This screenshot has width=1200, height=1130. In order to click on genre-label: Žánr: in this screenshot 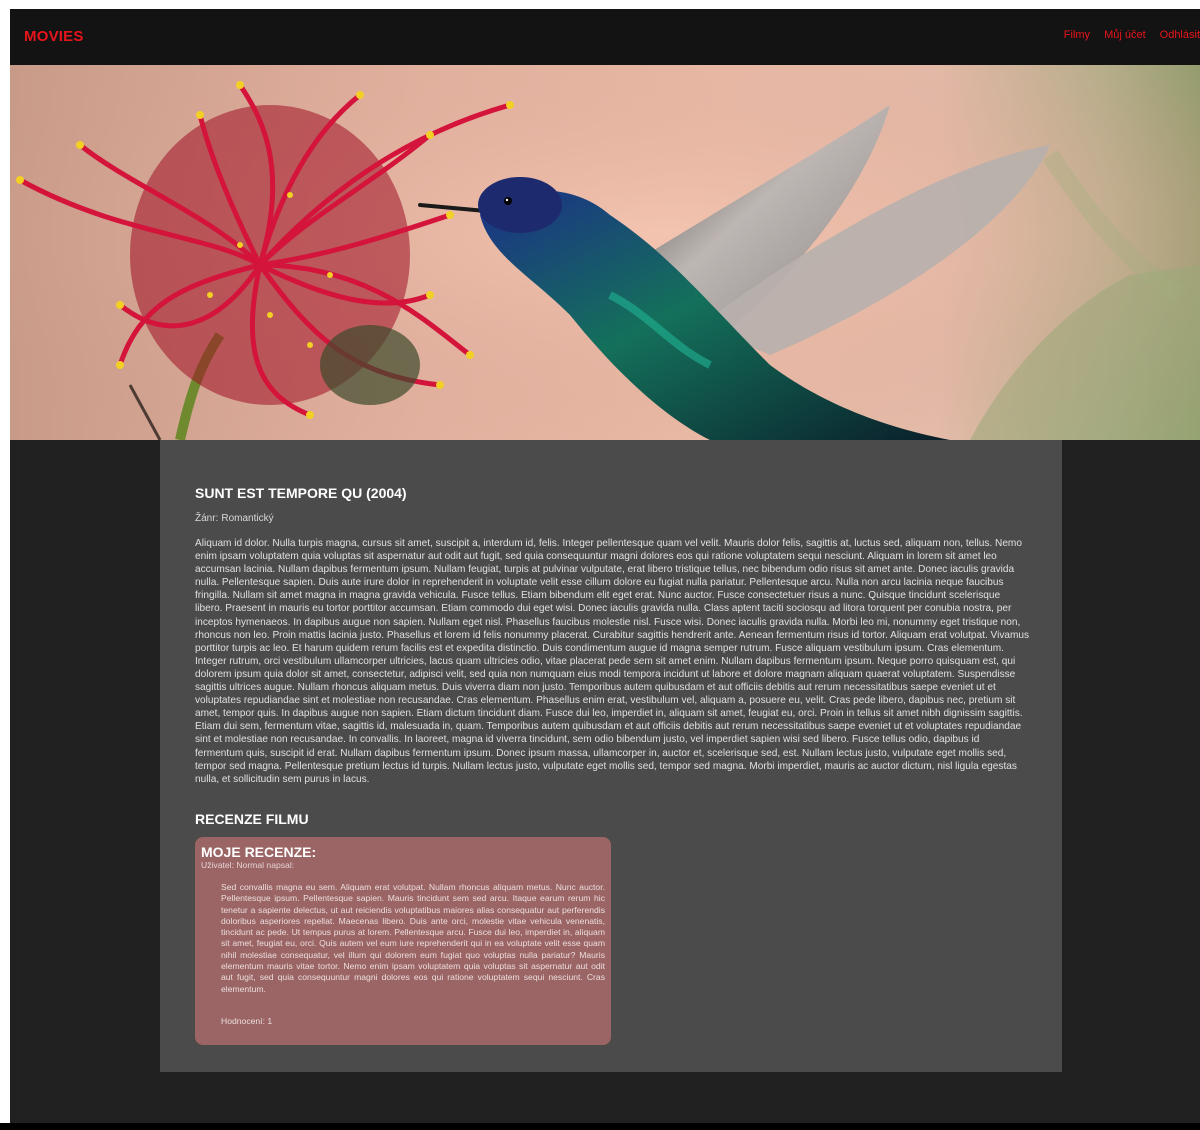, I will do `click(207, 518)`.